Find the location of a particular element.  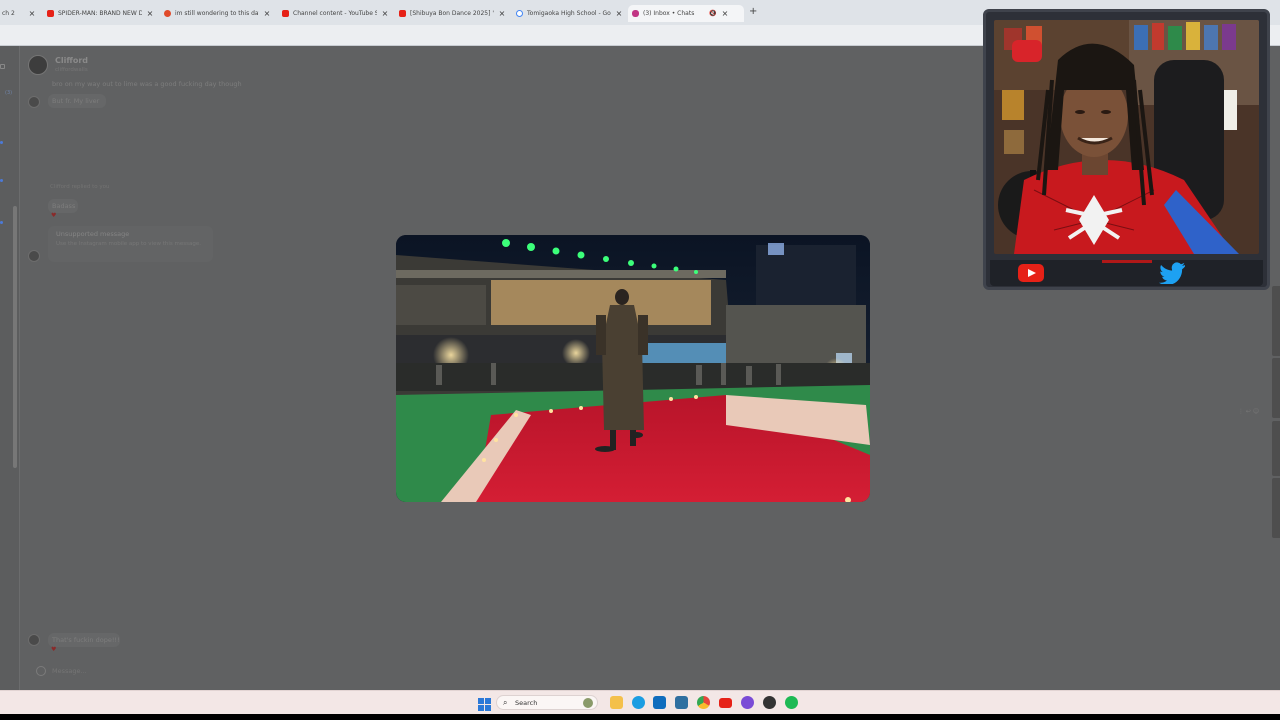

message-text: That's fuckin dope!!! is located at coordinates (86, 640).